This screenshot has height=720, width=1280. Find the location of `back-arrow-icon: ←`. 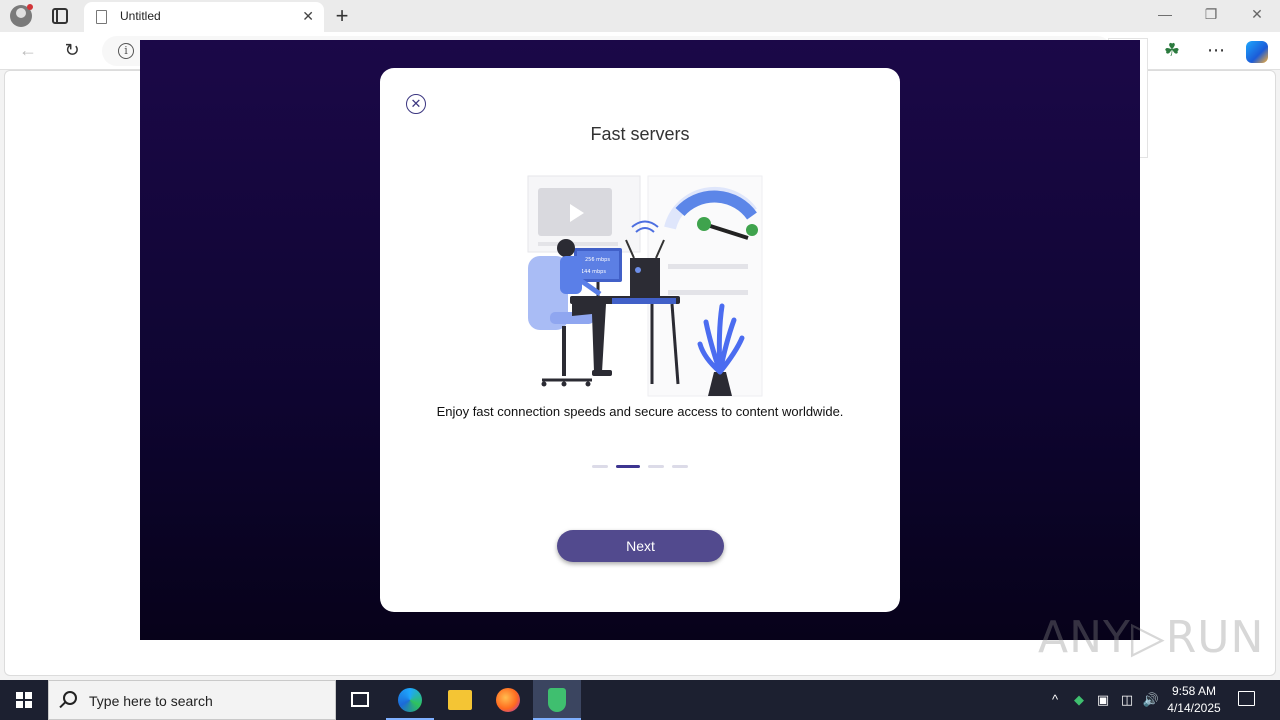

back-arrow-icon: ← is located at coordinates (28, 50).